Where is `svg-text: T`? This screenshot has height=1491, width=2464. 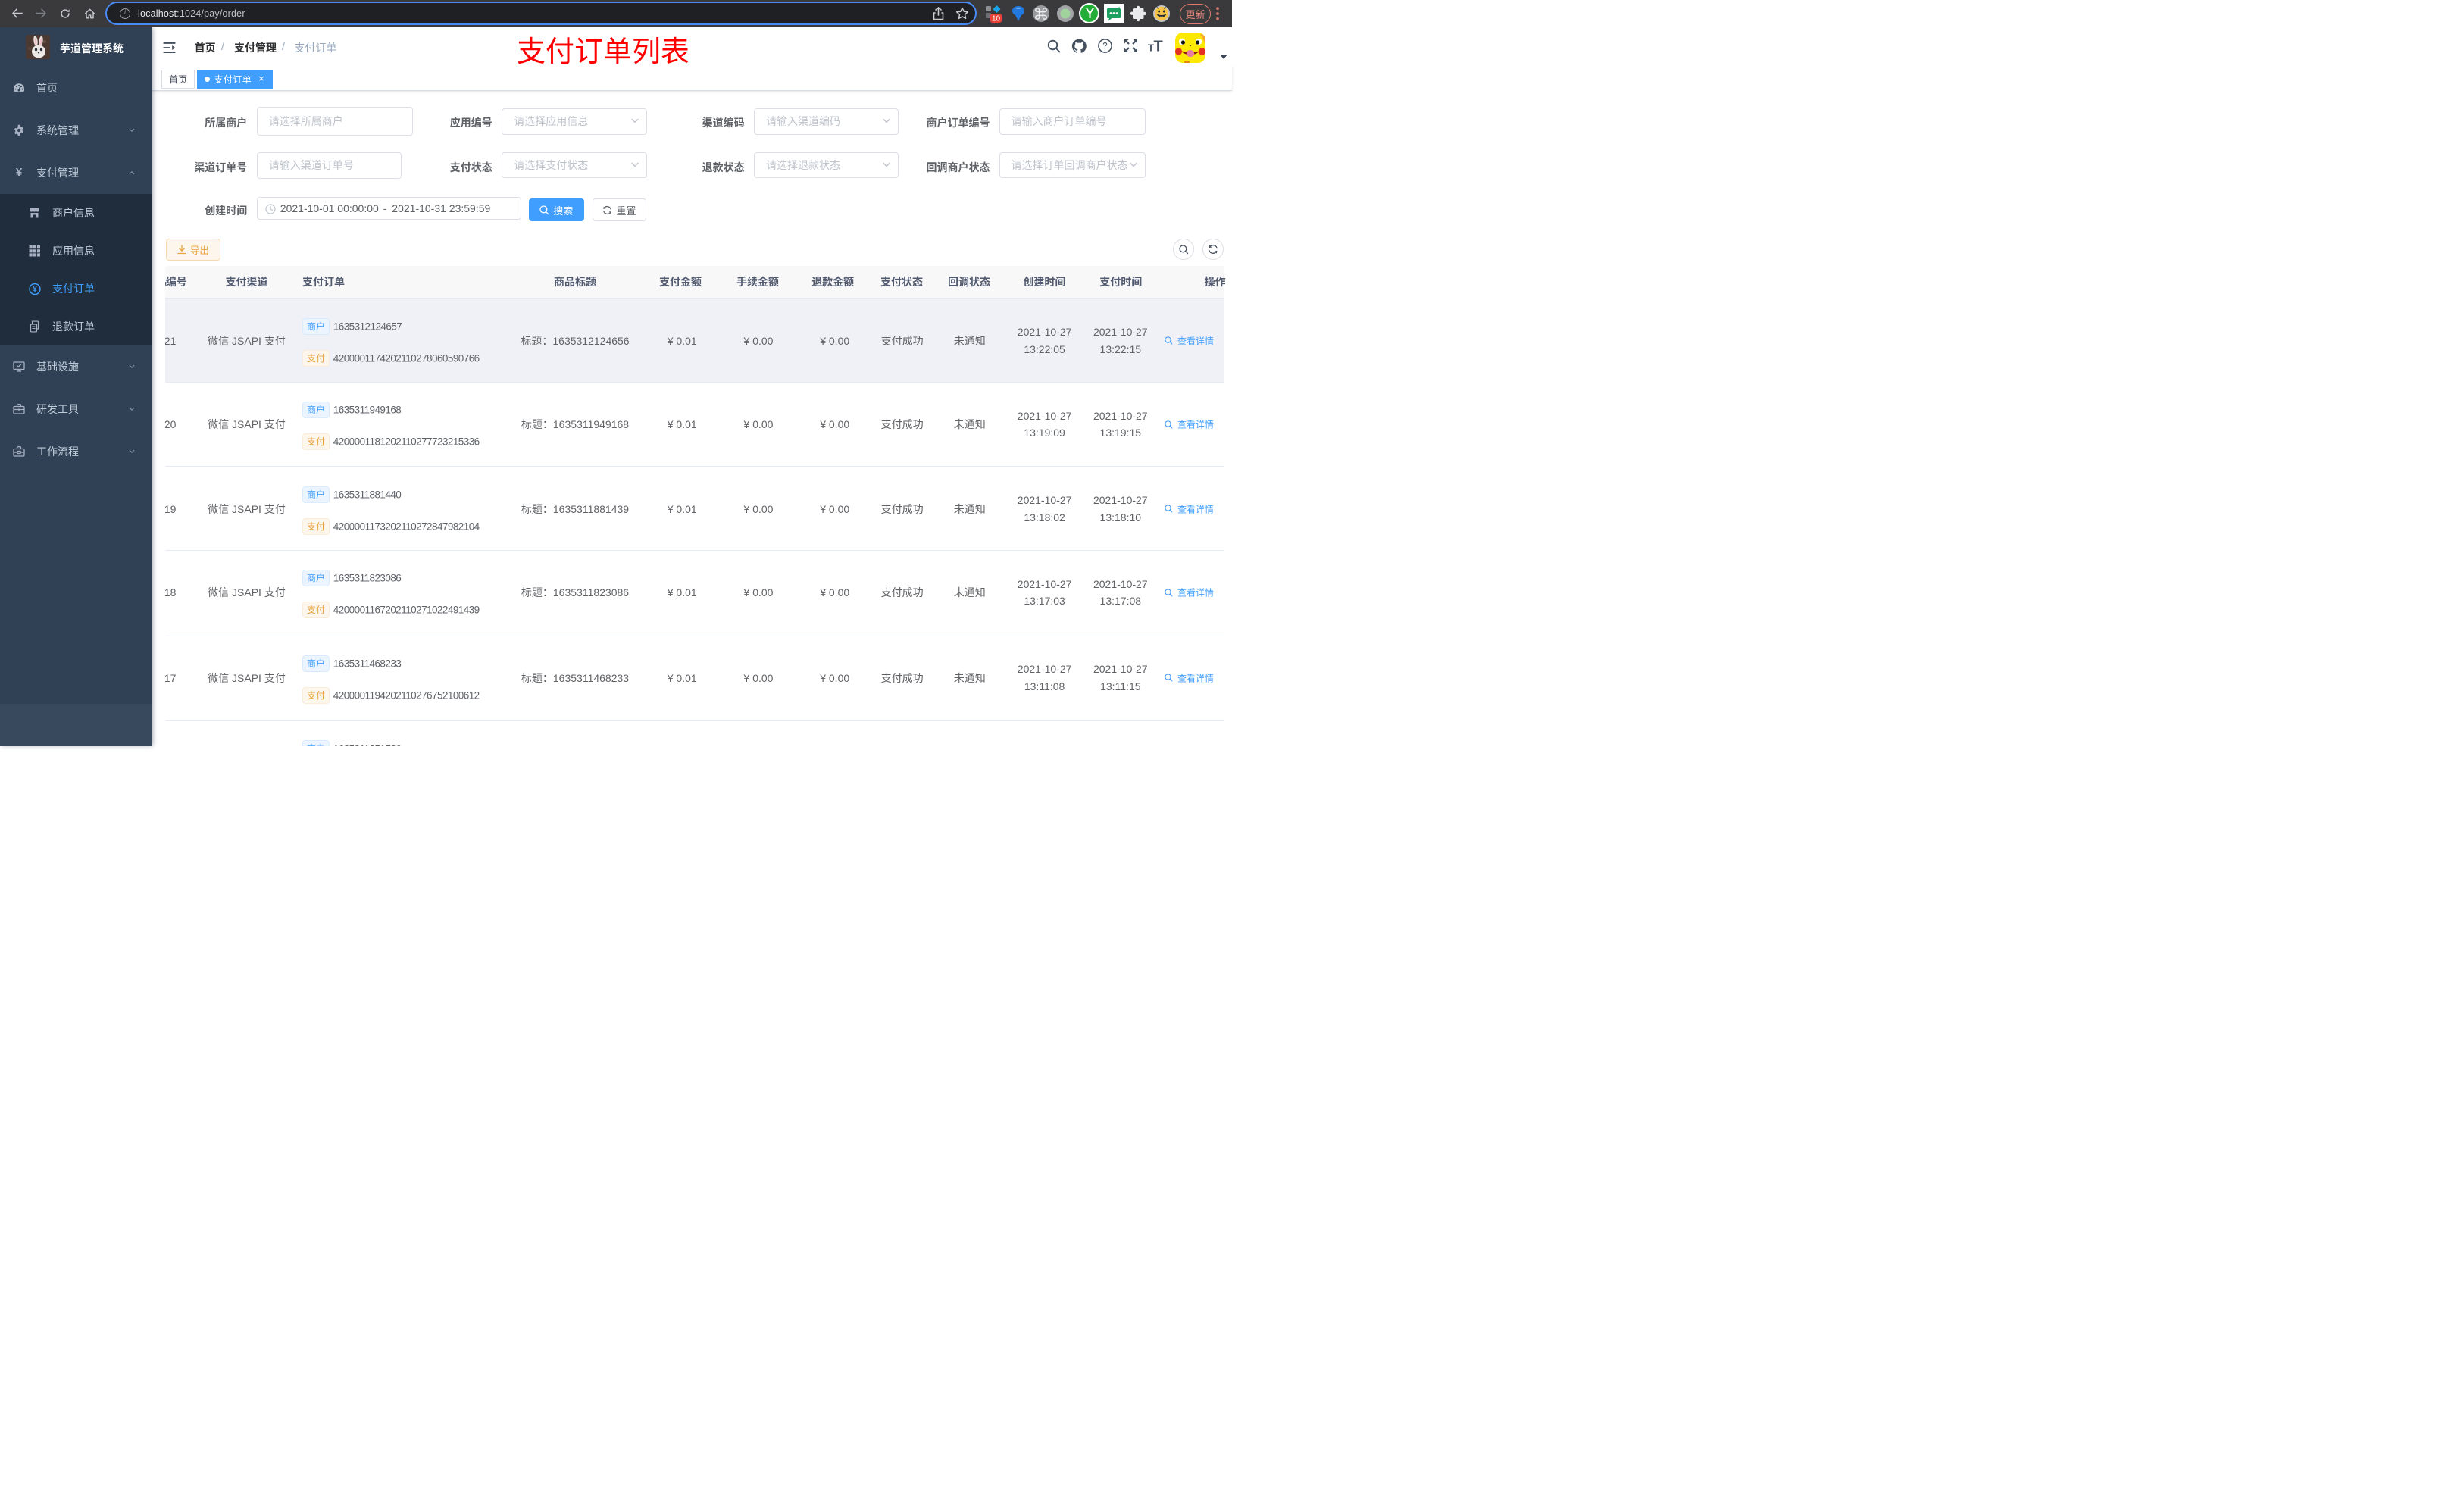
svg-text: T is located at coordinates (1158, 46).